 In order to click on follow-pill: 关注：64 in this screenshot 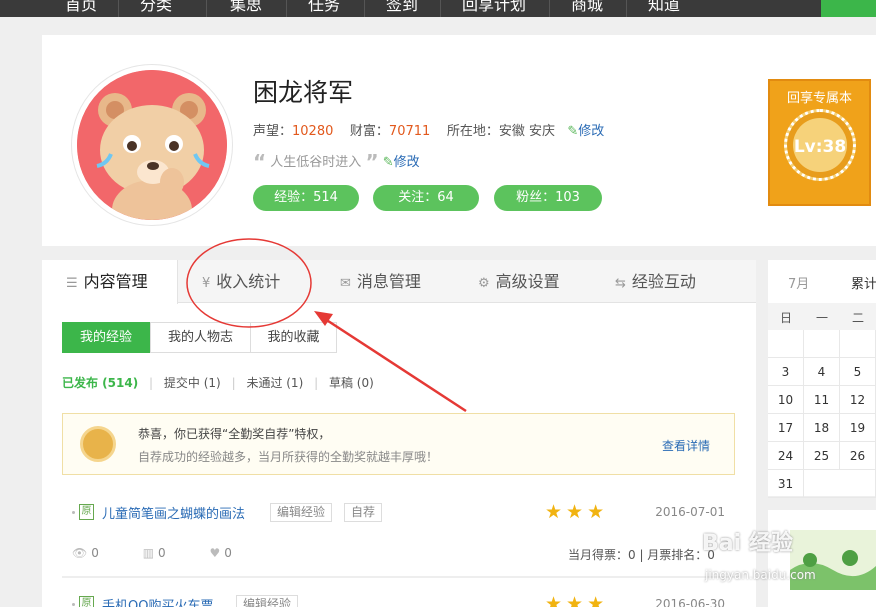, I will do `click(426, 198)`.